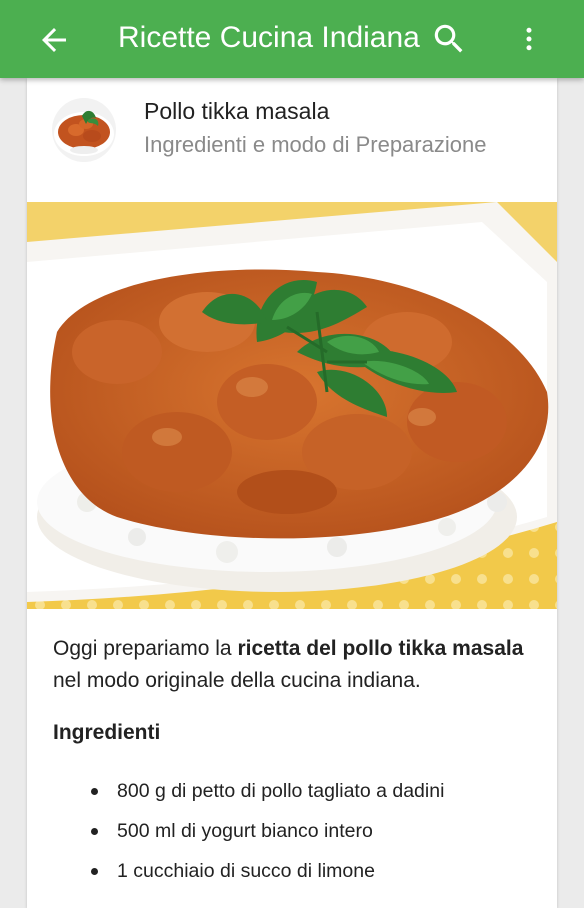  I want to click on search-icon, so click(449, 39).